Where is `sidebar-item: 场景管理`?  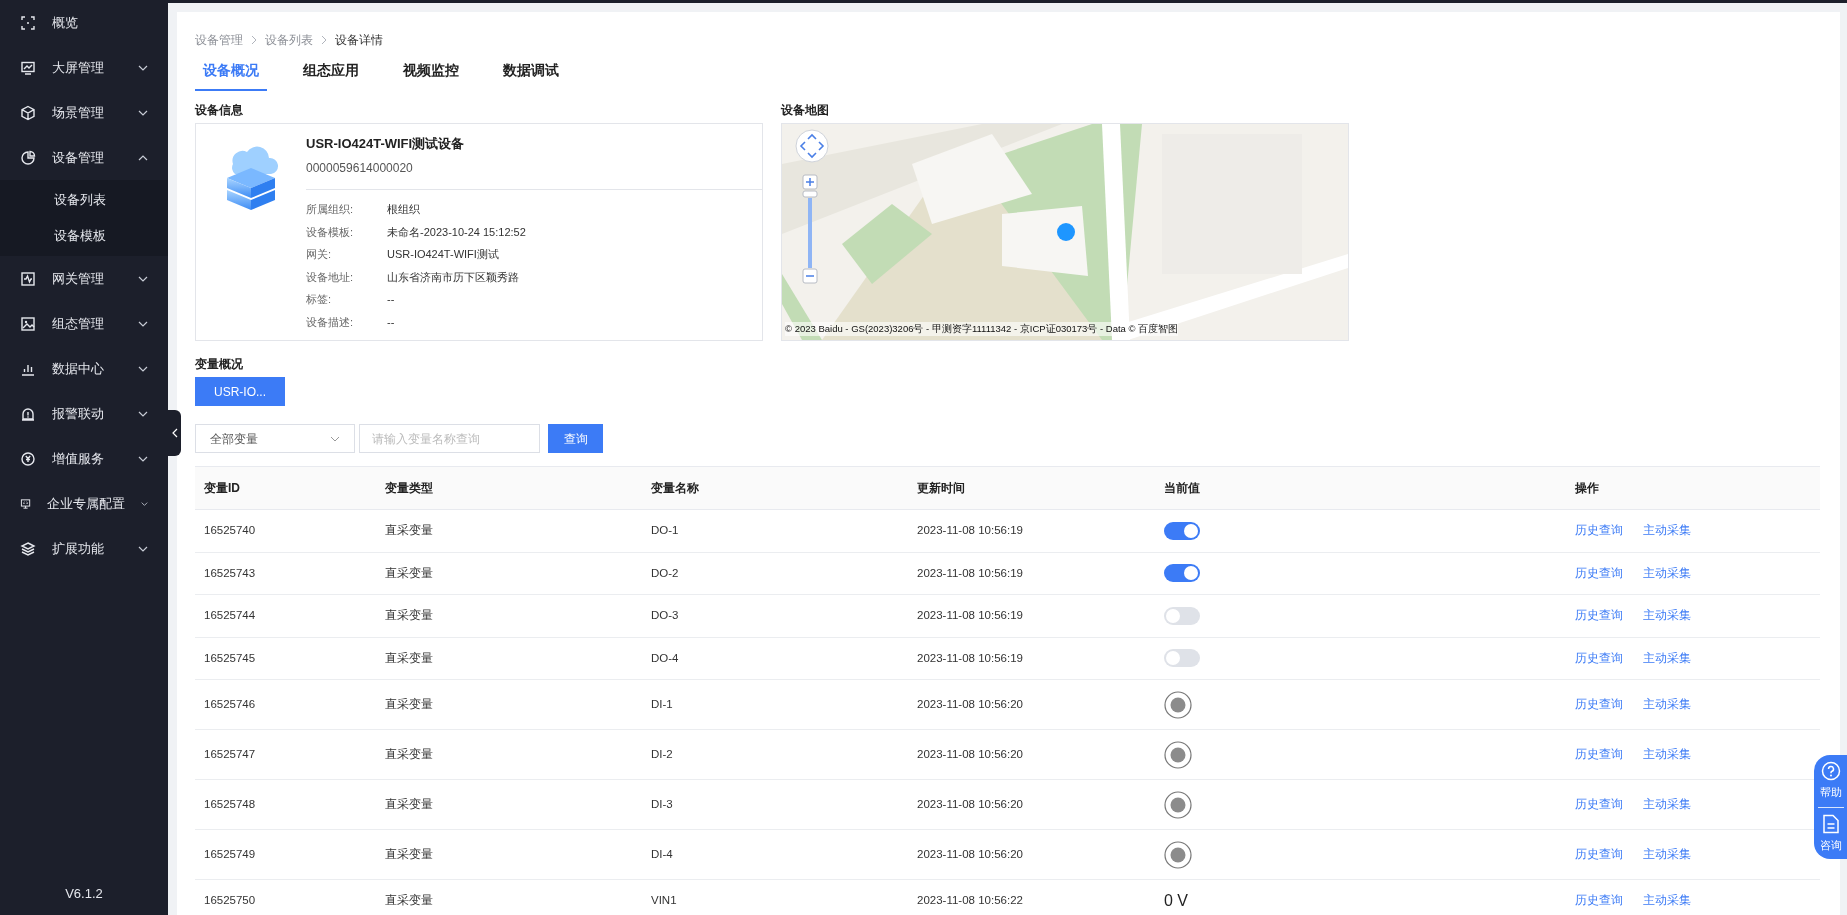 sidebar-item: 场景管理 is located at coordinates (84, 112).